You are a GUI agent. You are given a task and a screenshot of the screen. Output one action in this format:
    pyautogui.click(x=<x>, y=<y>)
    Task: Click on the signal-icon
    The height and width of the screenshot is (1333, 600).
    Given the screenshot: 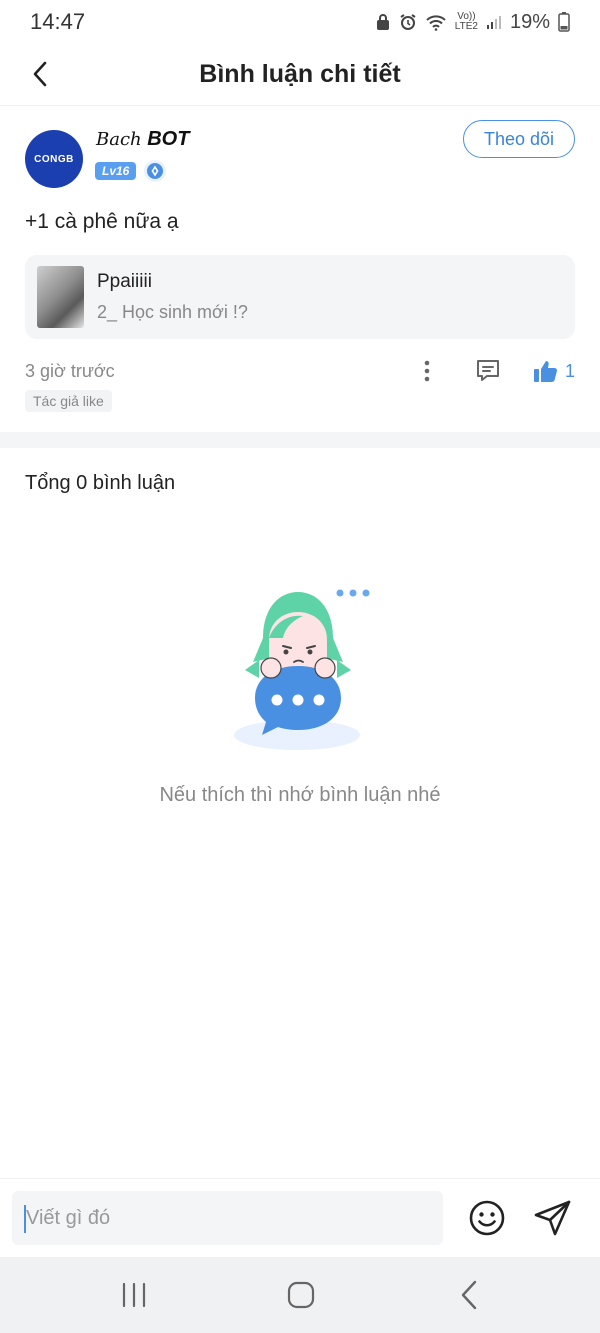 What is the action you would take?
    pyautogui.click(x=494, y=22)
    